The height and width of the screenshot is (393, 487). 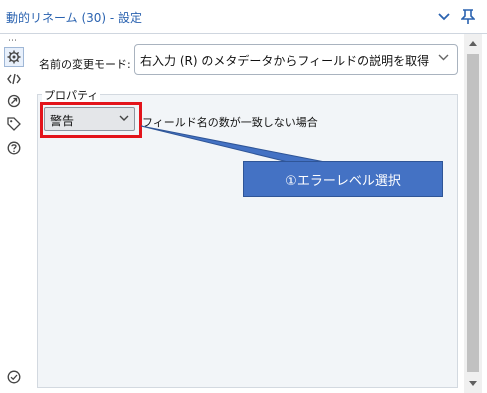 I want to click on rename-mode-dropdown: 右入力 (R) のメタデータからフィールドの説明を取得, so click(x=296, y=59).